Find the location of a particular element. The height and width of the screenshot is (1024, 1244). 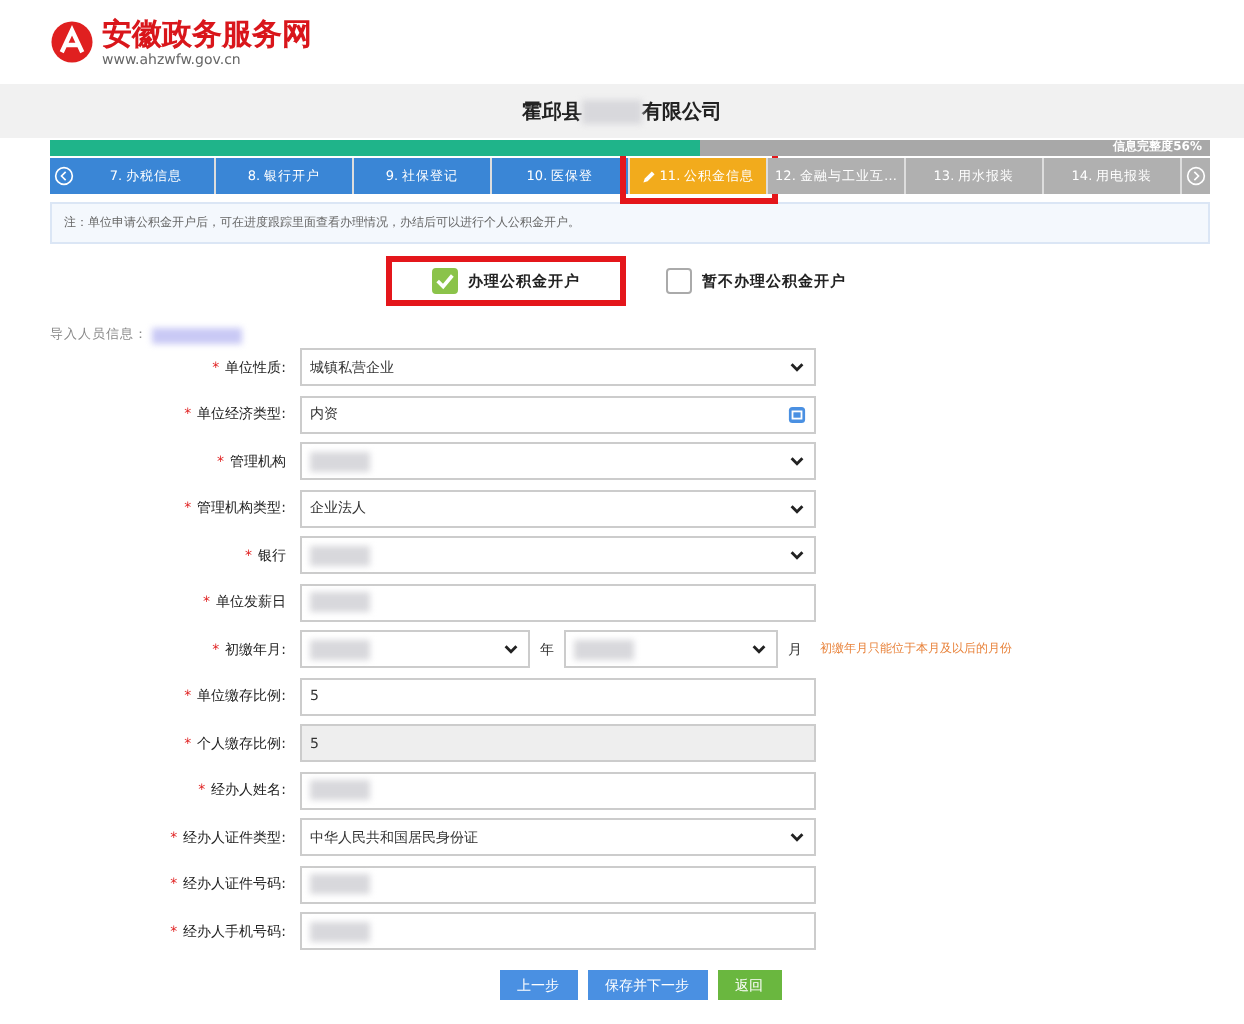

site-name: 安徽政务服务网 is located at coordinates (207, 34).